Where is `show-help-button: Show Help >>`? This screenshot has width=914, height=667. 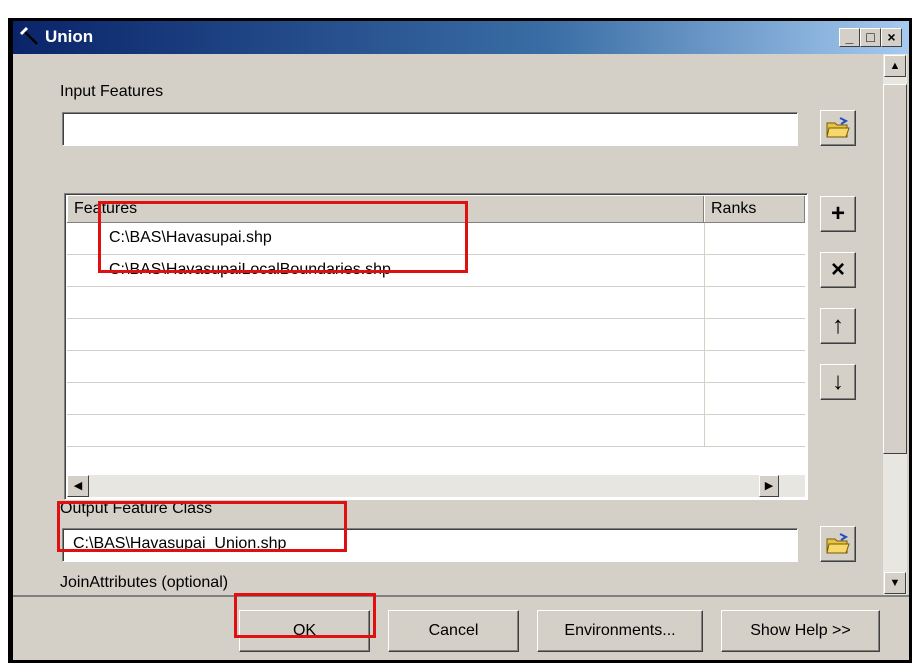
show-help-button: Show Help >> is located at coordinates (800, 631).